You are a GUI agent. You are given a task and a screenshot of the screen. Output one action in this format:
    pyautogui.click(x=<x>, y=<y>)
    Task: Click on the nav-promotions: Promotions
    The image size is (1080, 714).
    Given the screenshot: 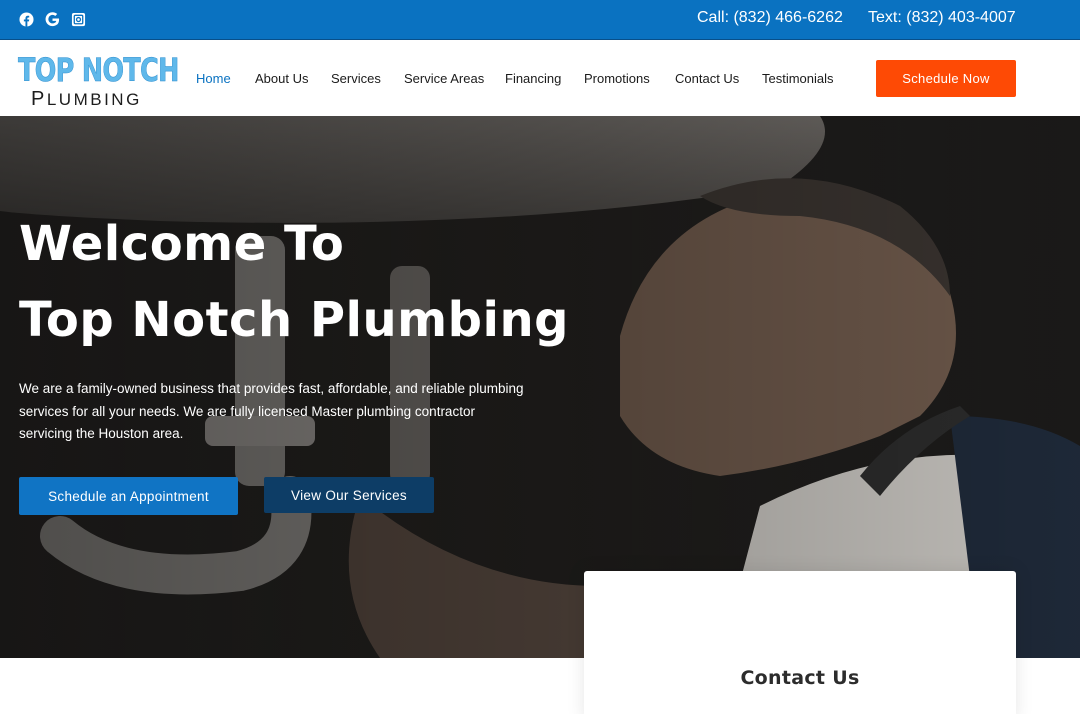 What is the action you would take?
    pyautogui.click(x=617, y=78)
    